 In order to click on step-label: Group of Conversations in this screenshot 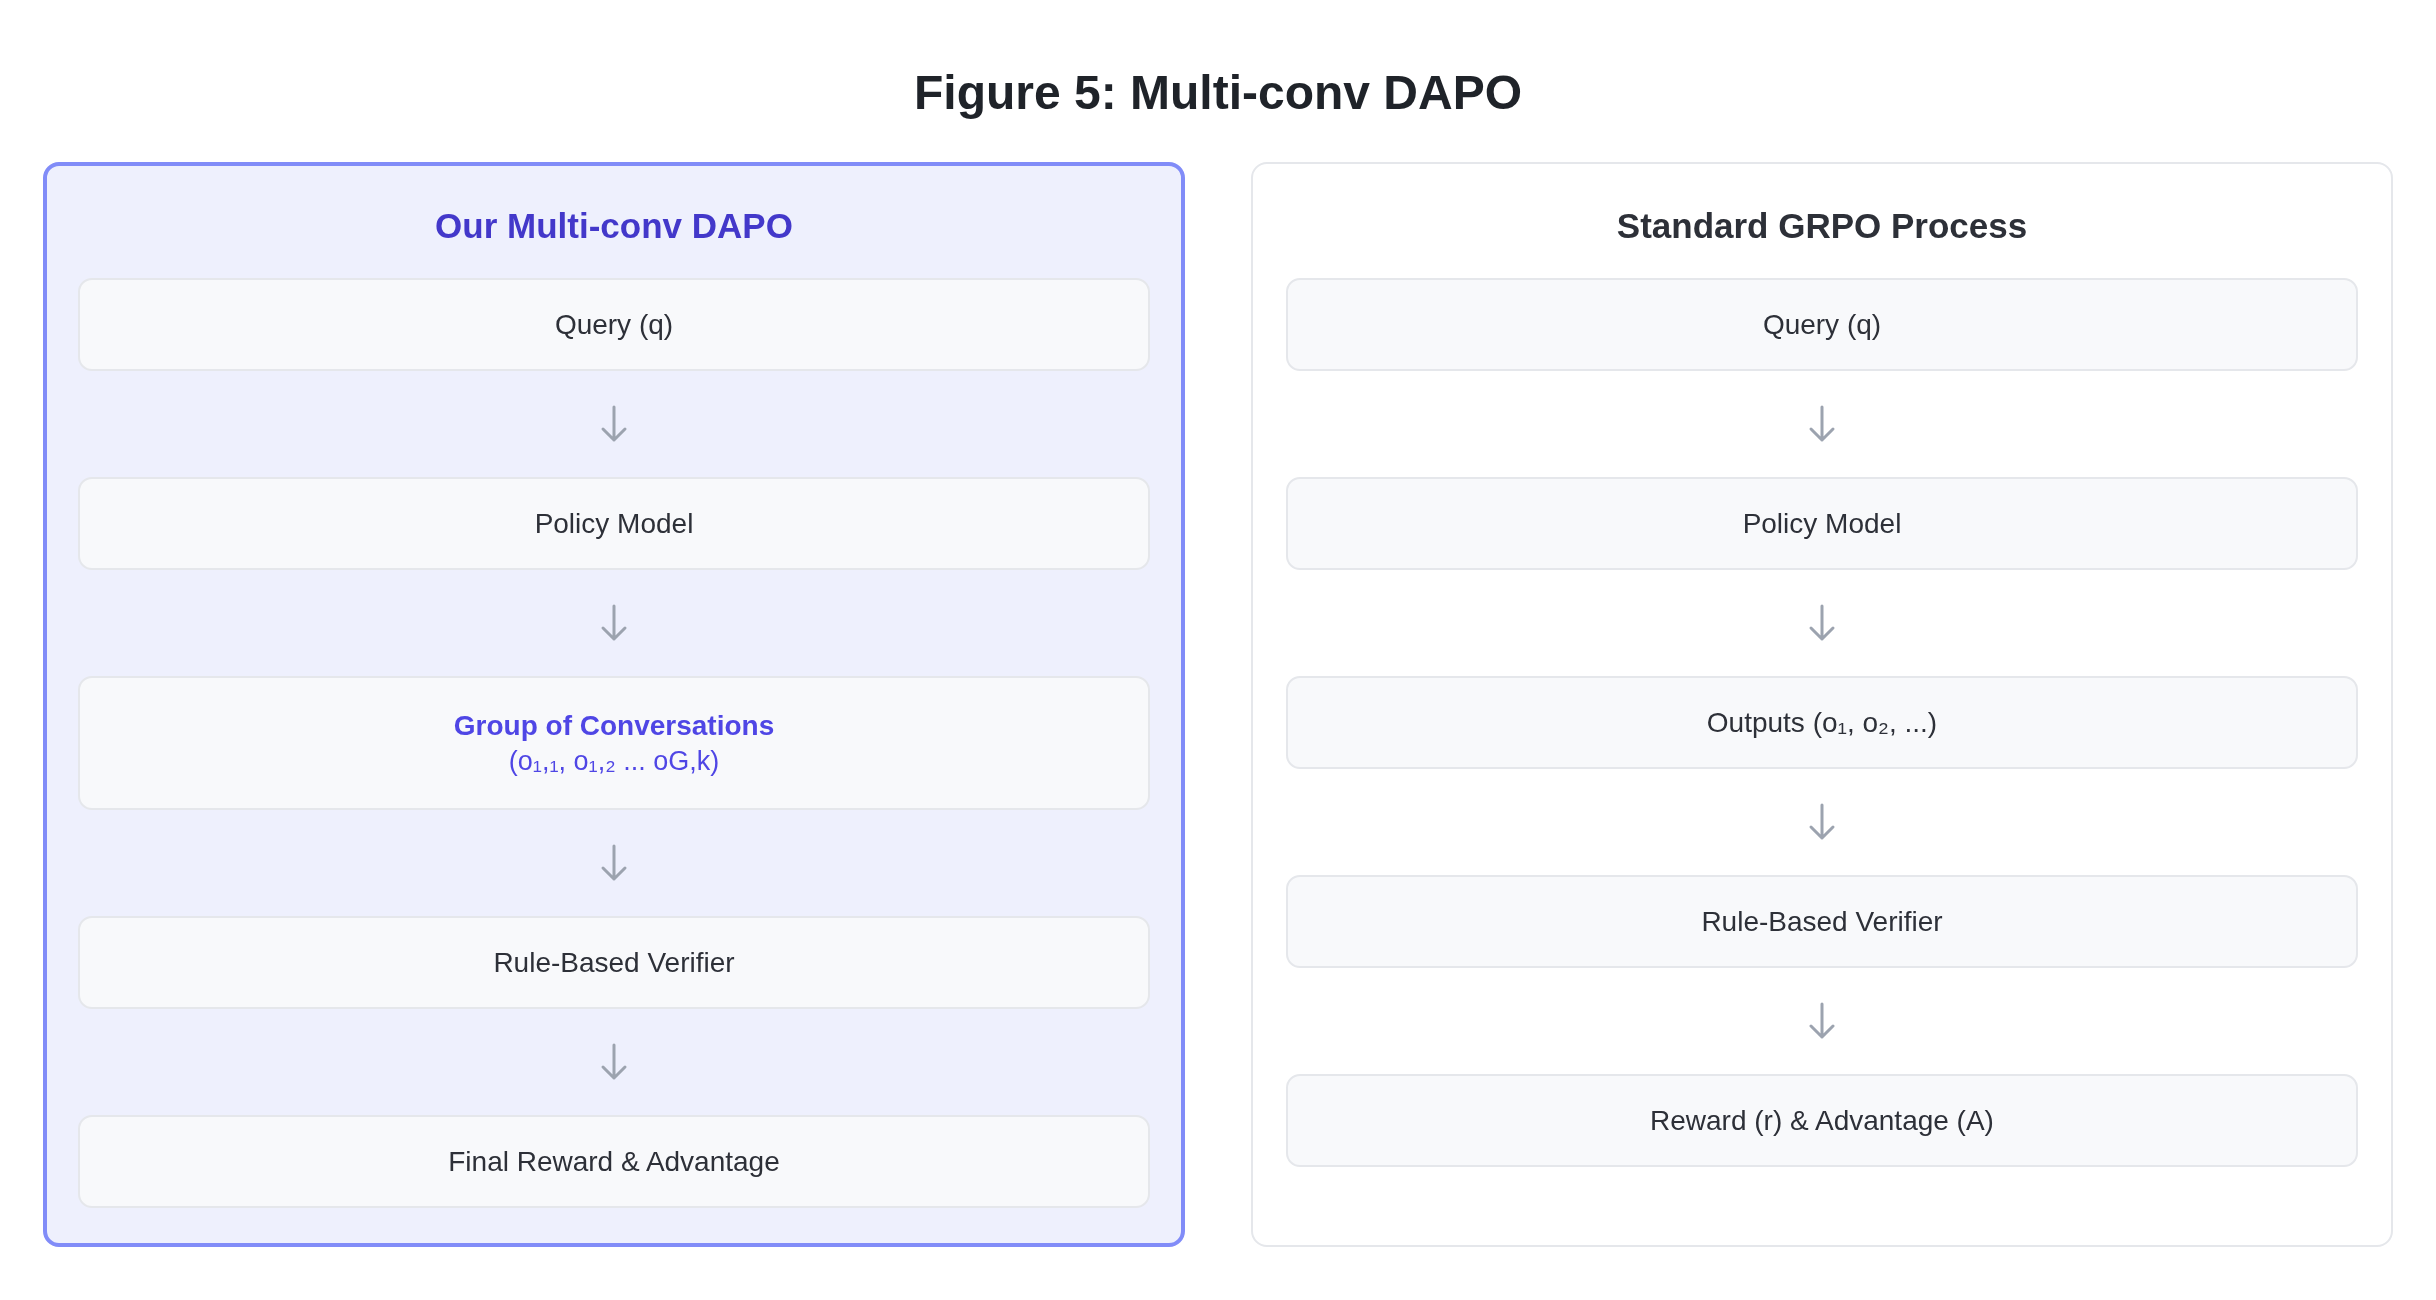, I will do `click(614, 725)`.